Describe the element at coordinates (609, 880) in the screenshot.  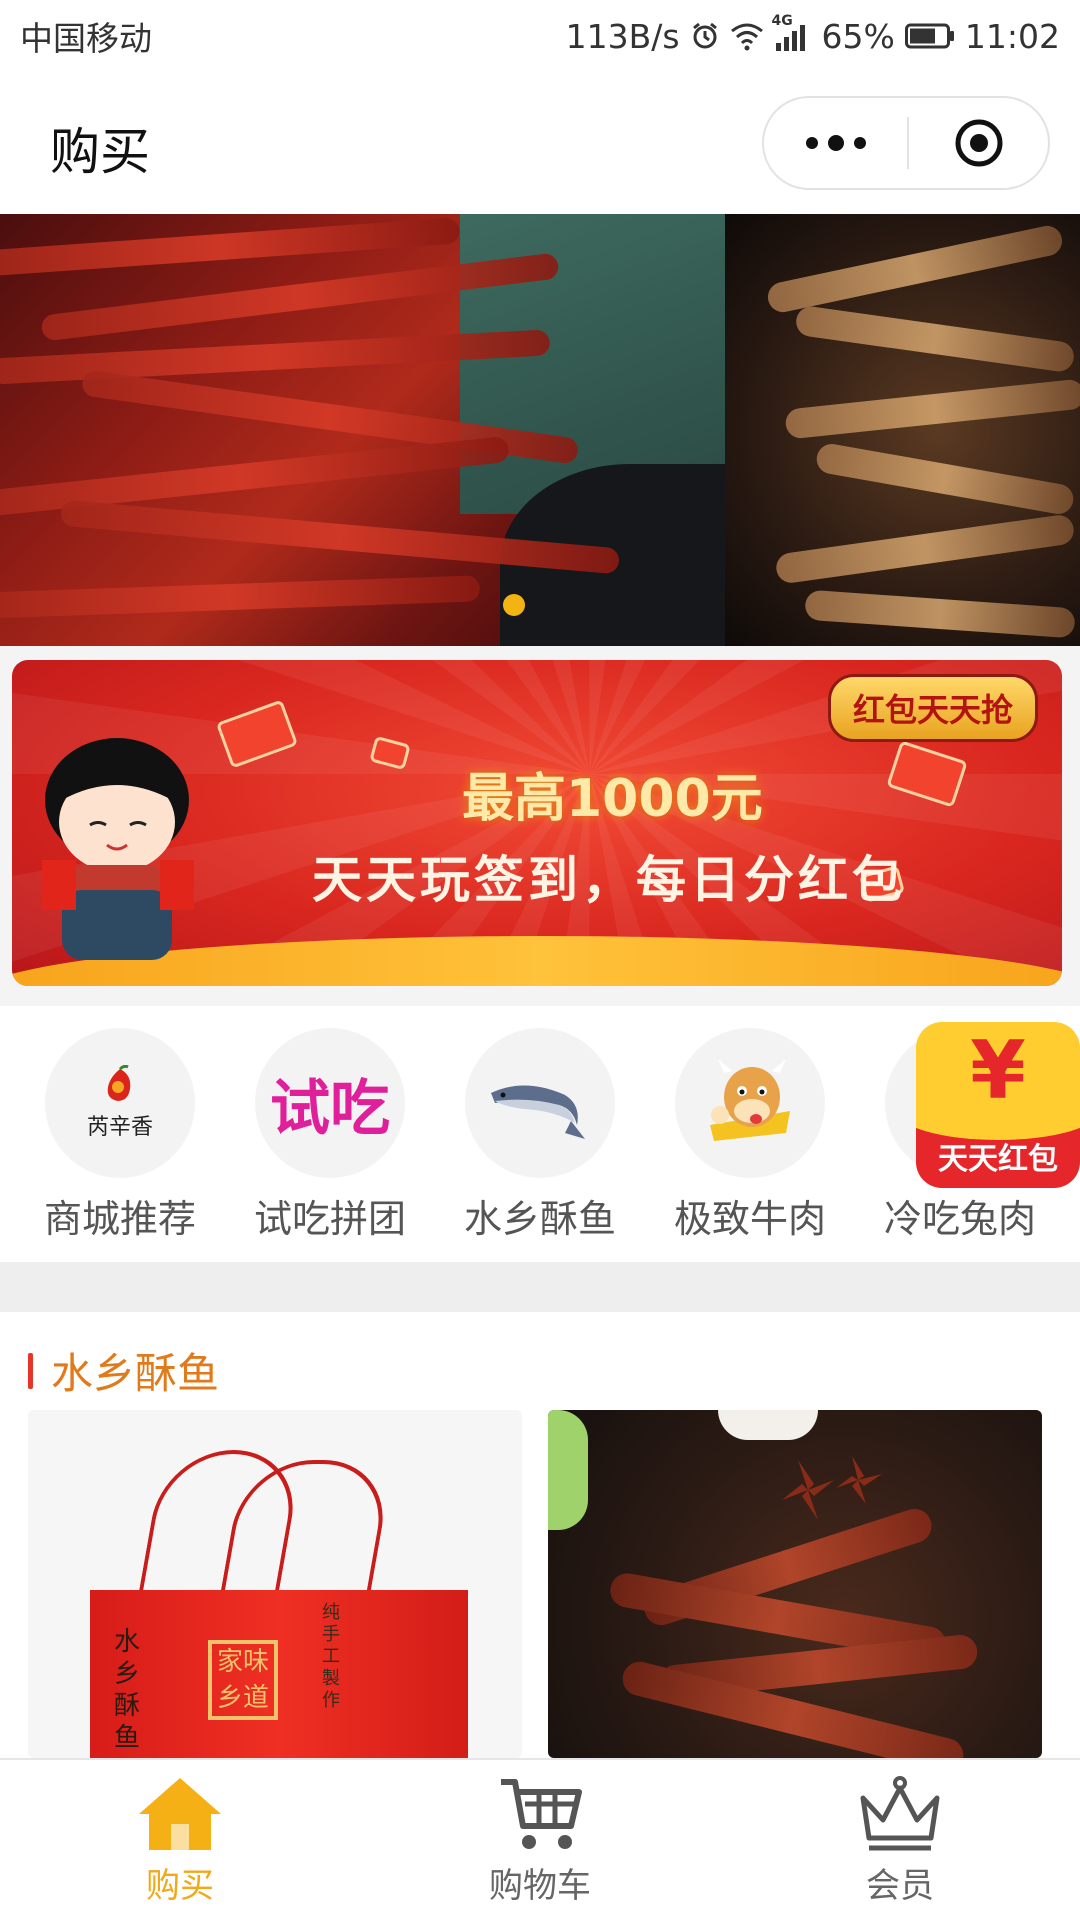
I see `promo-tagline: 天天玩签到，每日分红包` at that location.